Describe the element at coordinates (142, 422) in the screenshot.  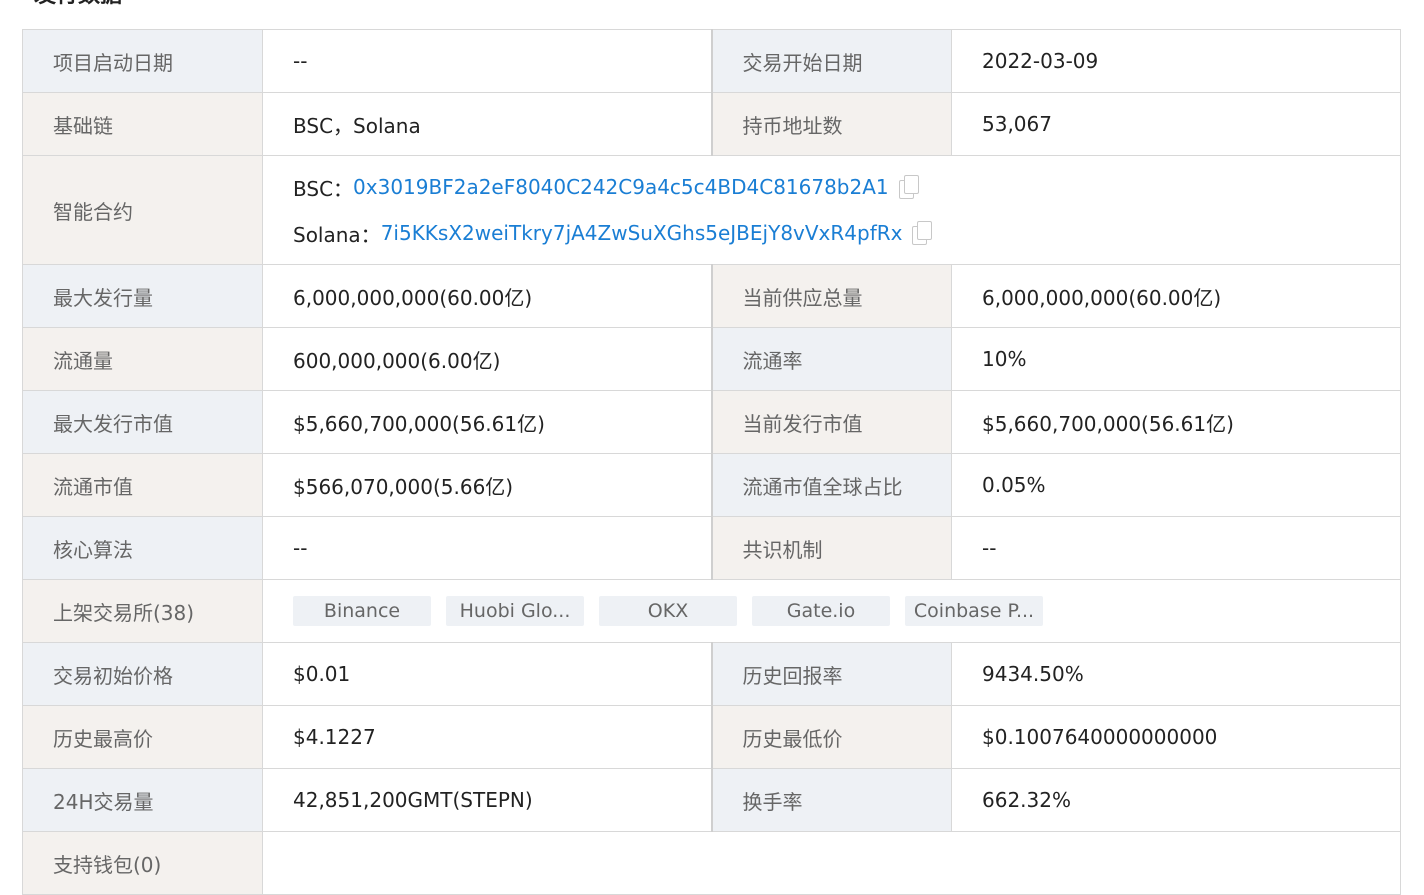
I see `max-mcap-label: 最大发行市值` at that location.